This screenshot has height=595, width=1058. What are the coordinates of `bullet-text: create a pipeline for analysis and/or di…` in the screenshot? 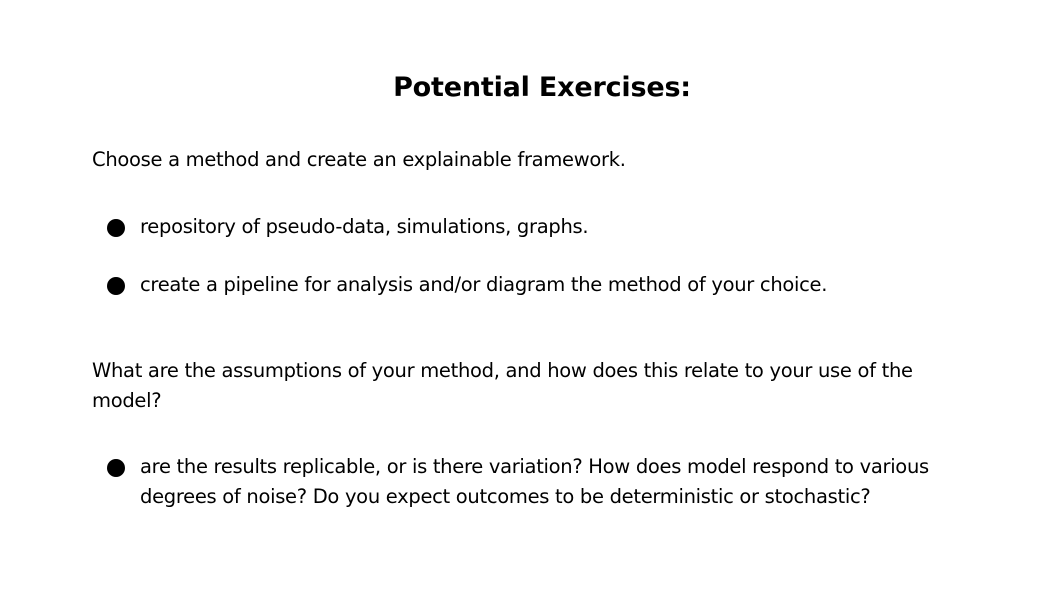 It's located at (484, 284).